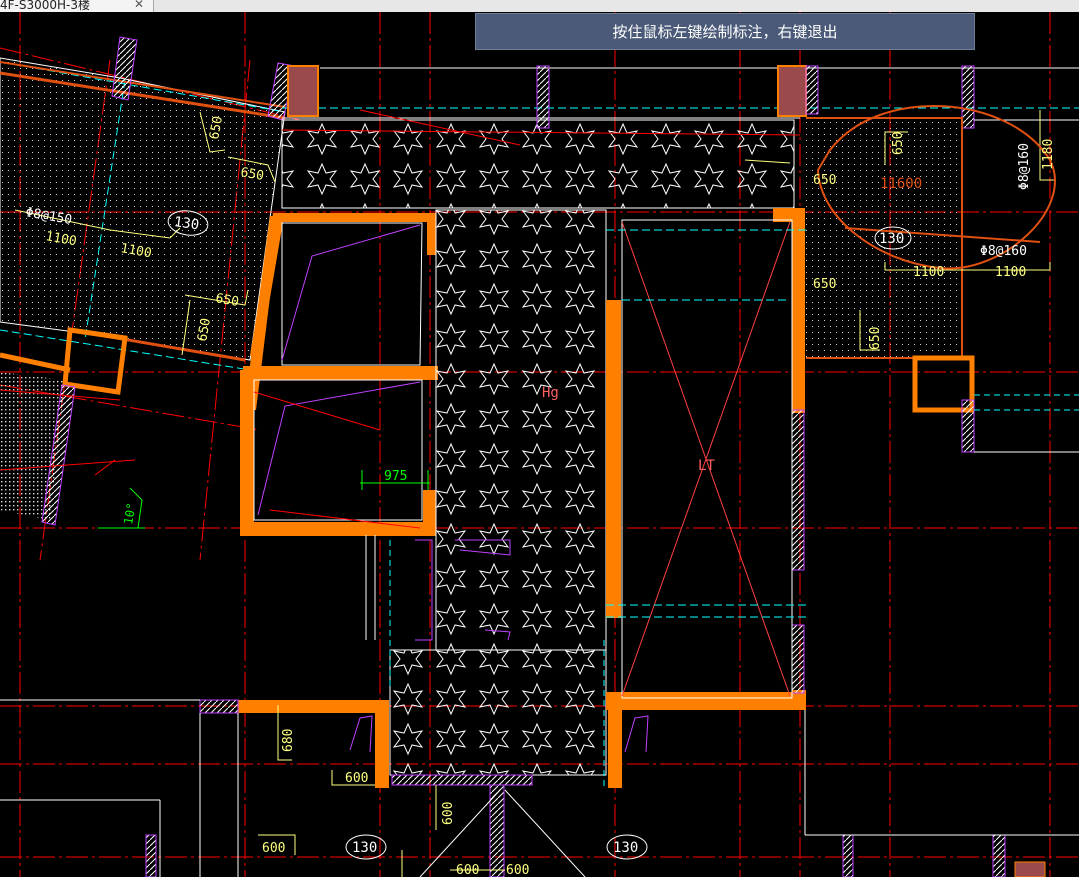 The height and width of the screenshot is (877, 1079). I want to click on dim-1180: 1180, so click(1048, 154).